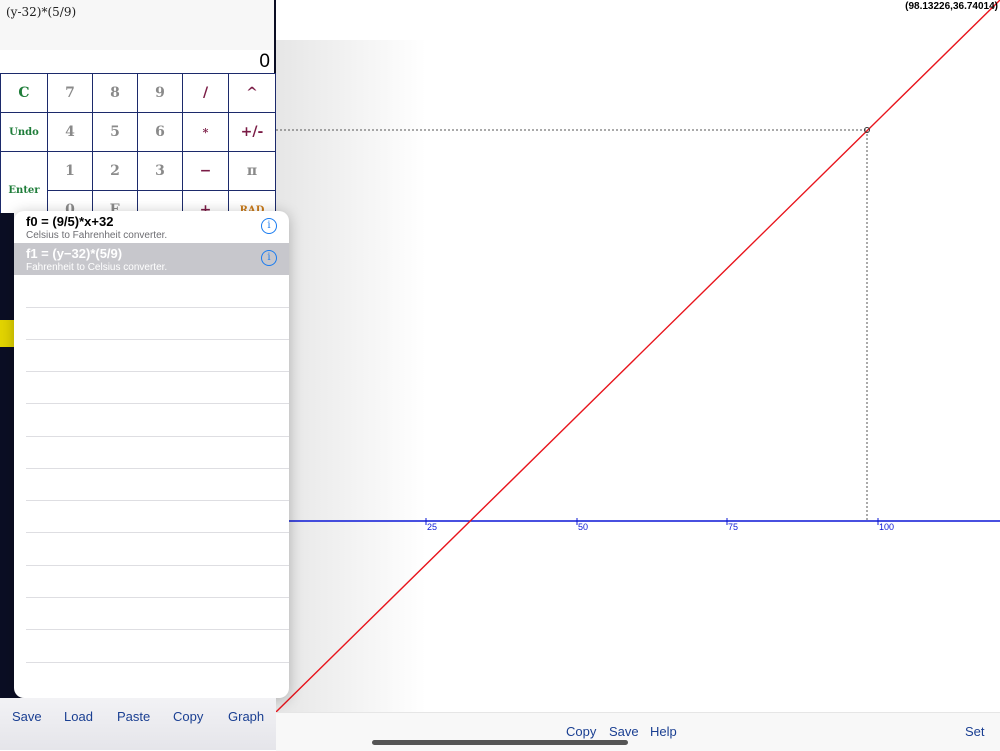 The image size is (1000, 751). Describe the element at coordinates (7, 333) in the screenshot. I see `highlight-marker` at that location.